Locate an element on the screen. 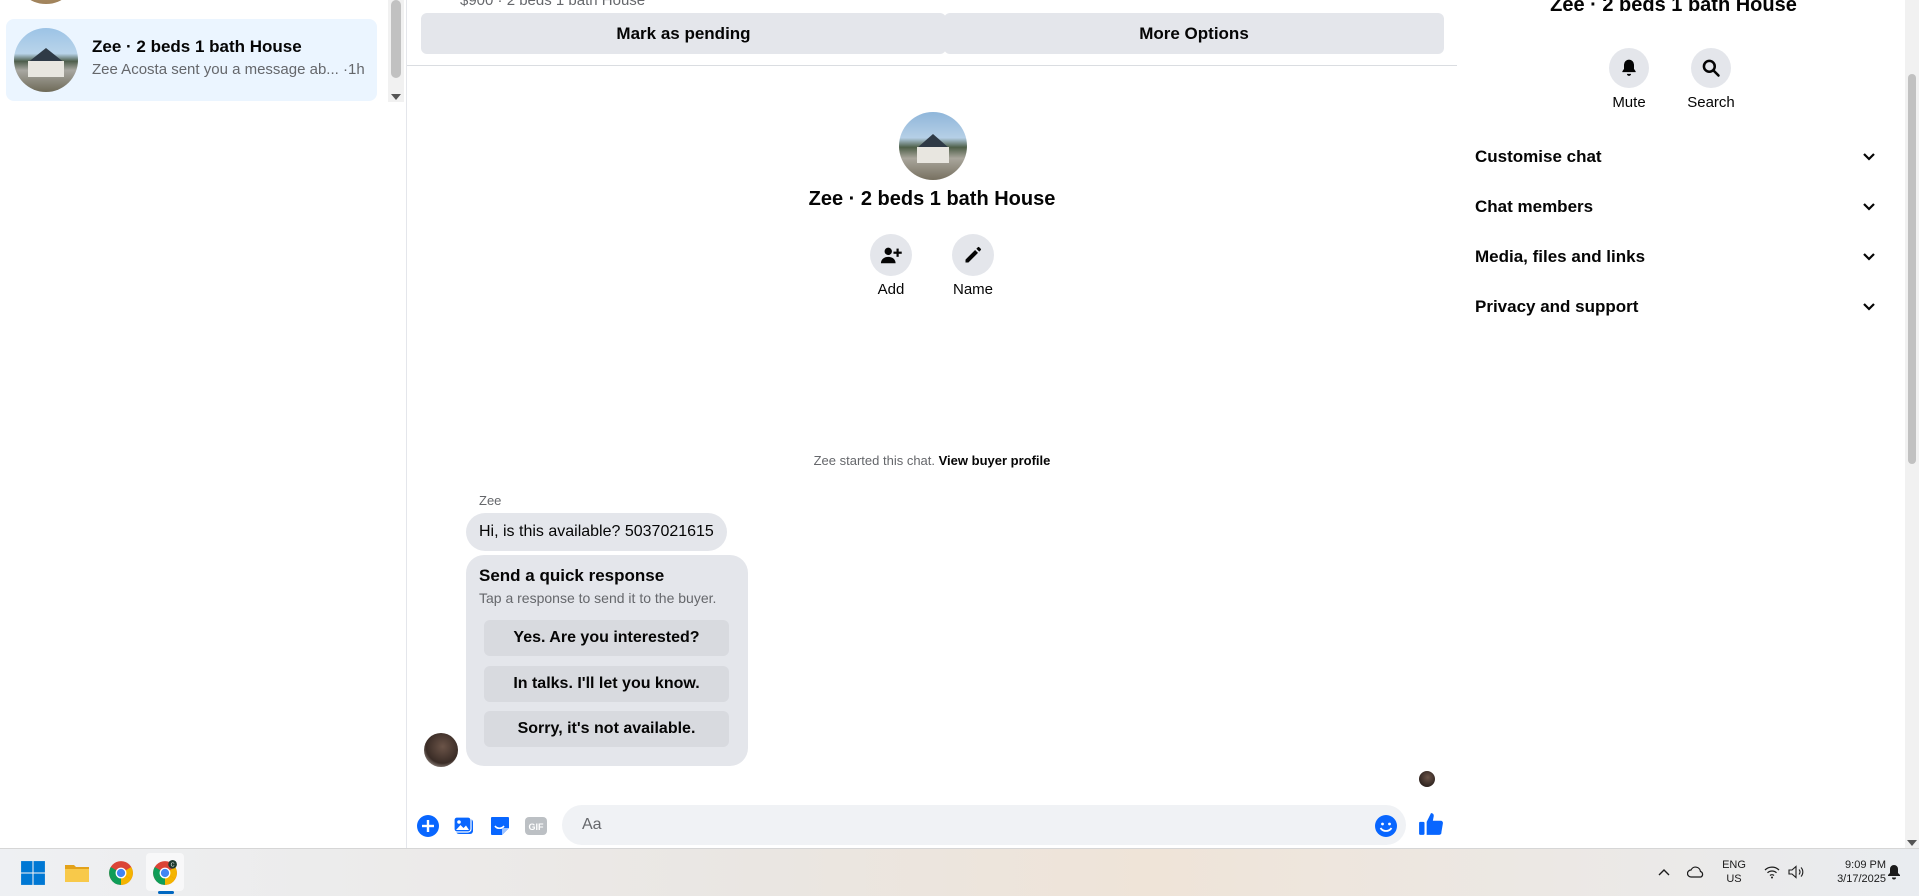 The width and height of the screenshot is (1919, 896). quick-response-option: Yes. Are you interested? is located at coordinates (606, 638).